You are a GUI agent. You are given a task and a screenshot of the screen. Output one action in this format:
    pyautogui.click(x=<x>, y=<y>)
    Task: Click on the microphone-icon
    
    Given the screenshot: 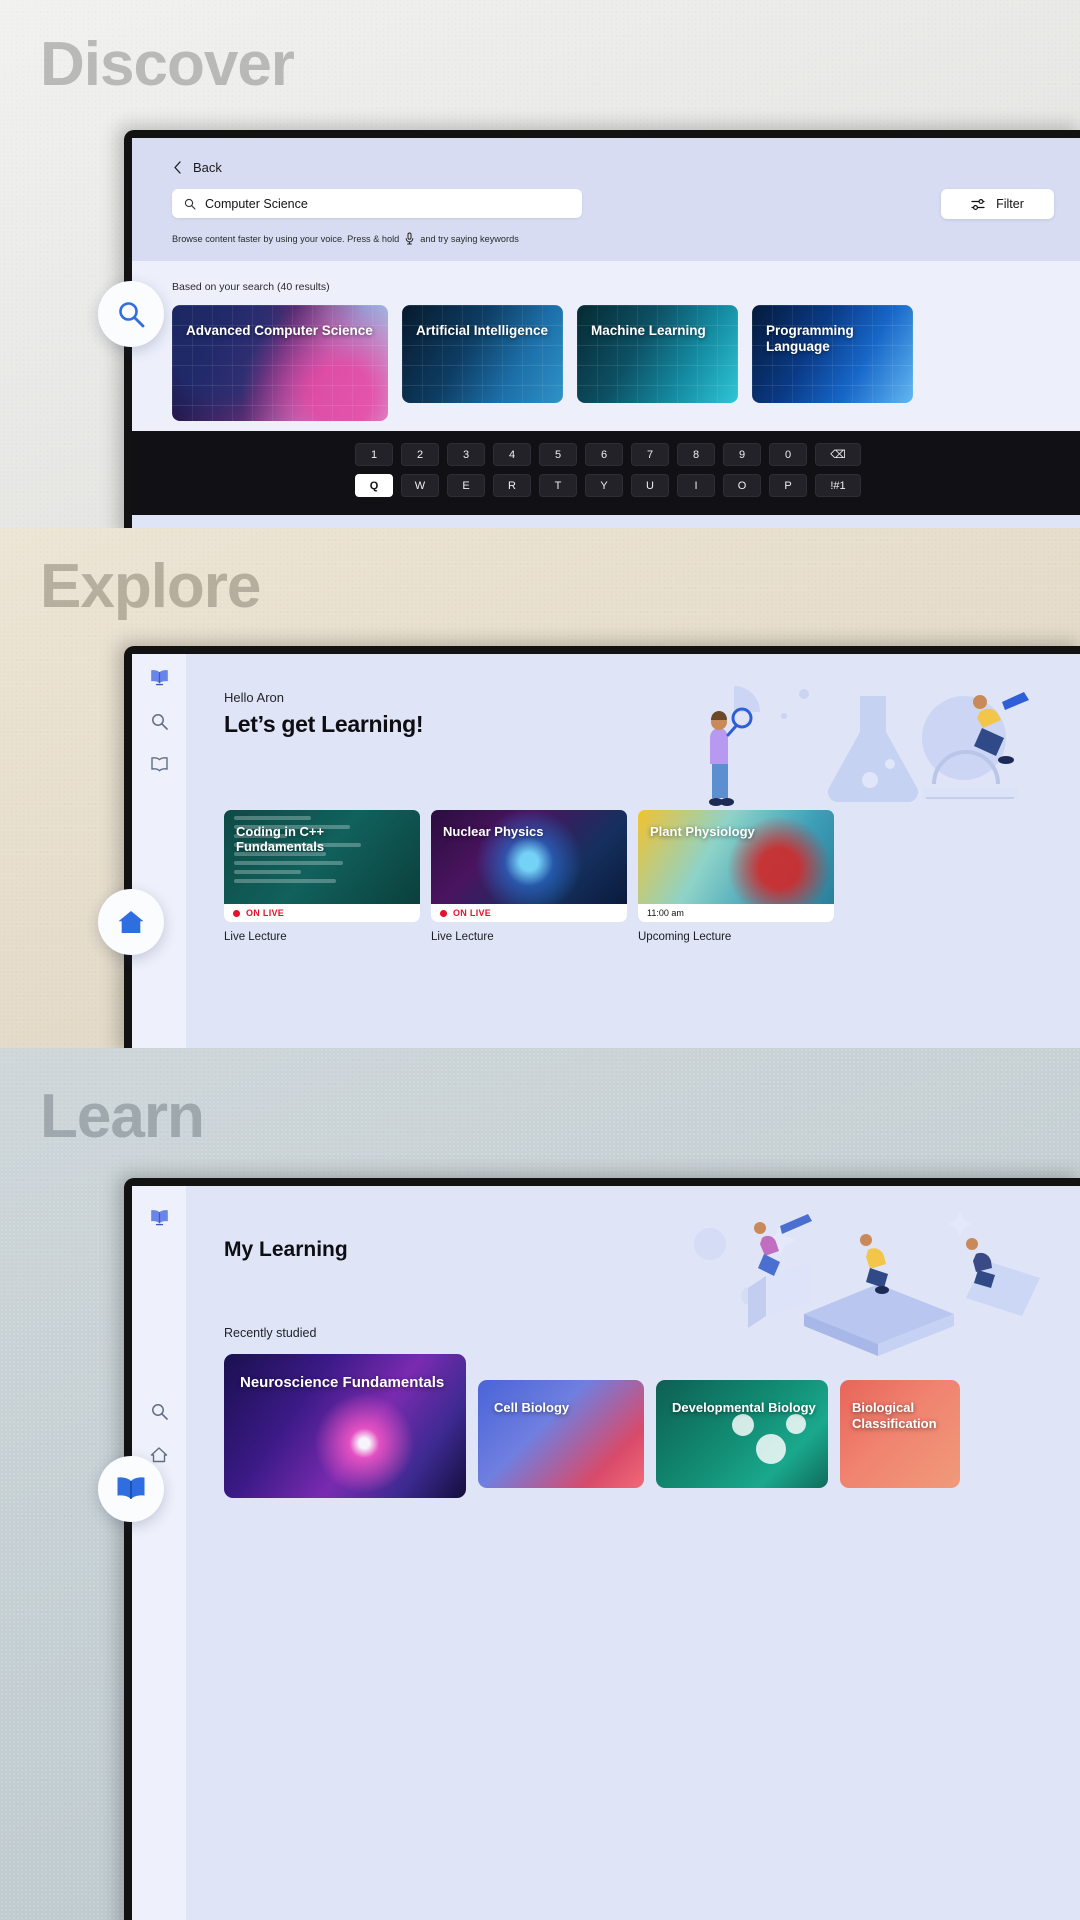 What is the action you would take?
    pyautogui.click(x=409, y=238)
    